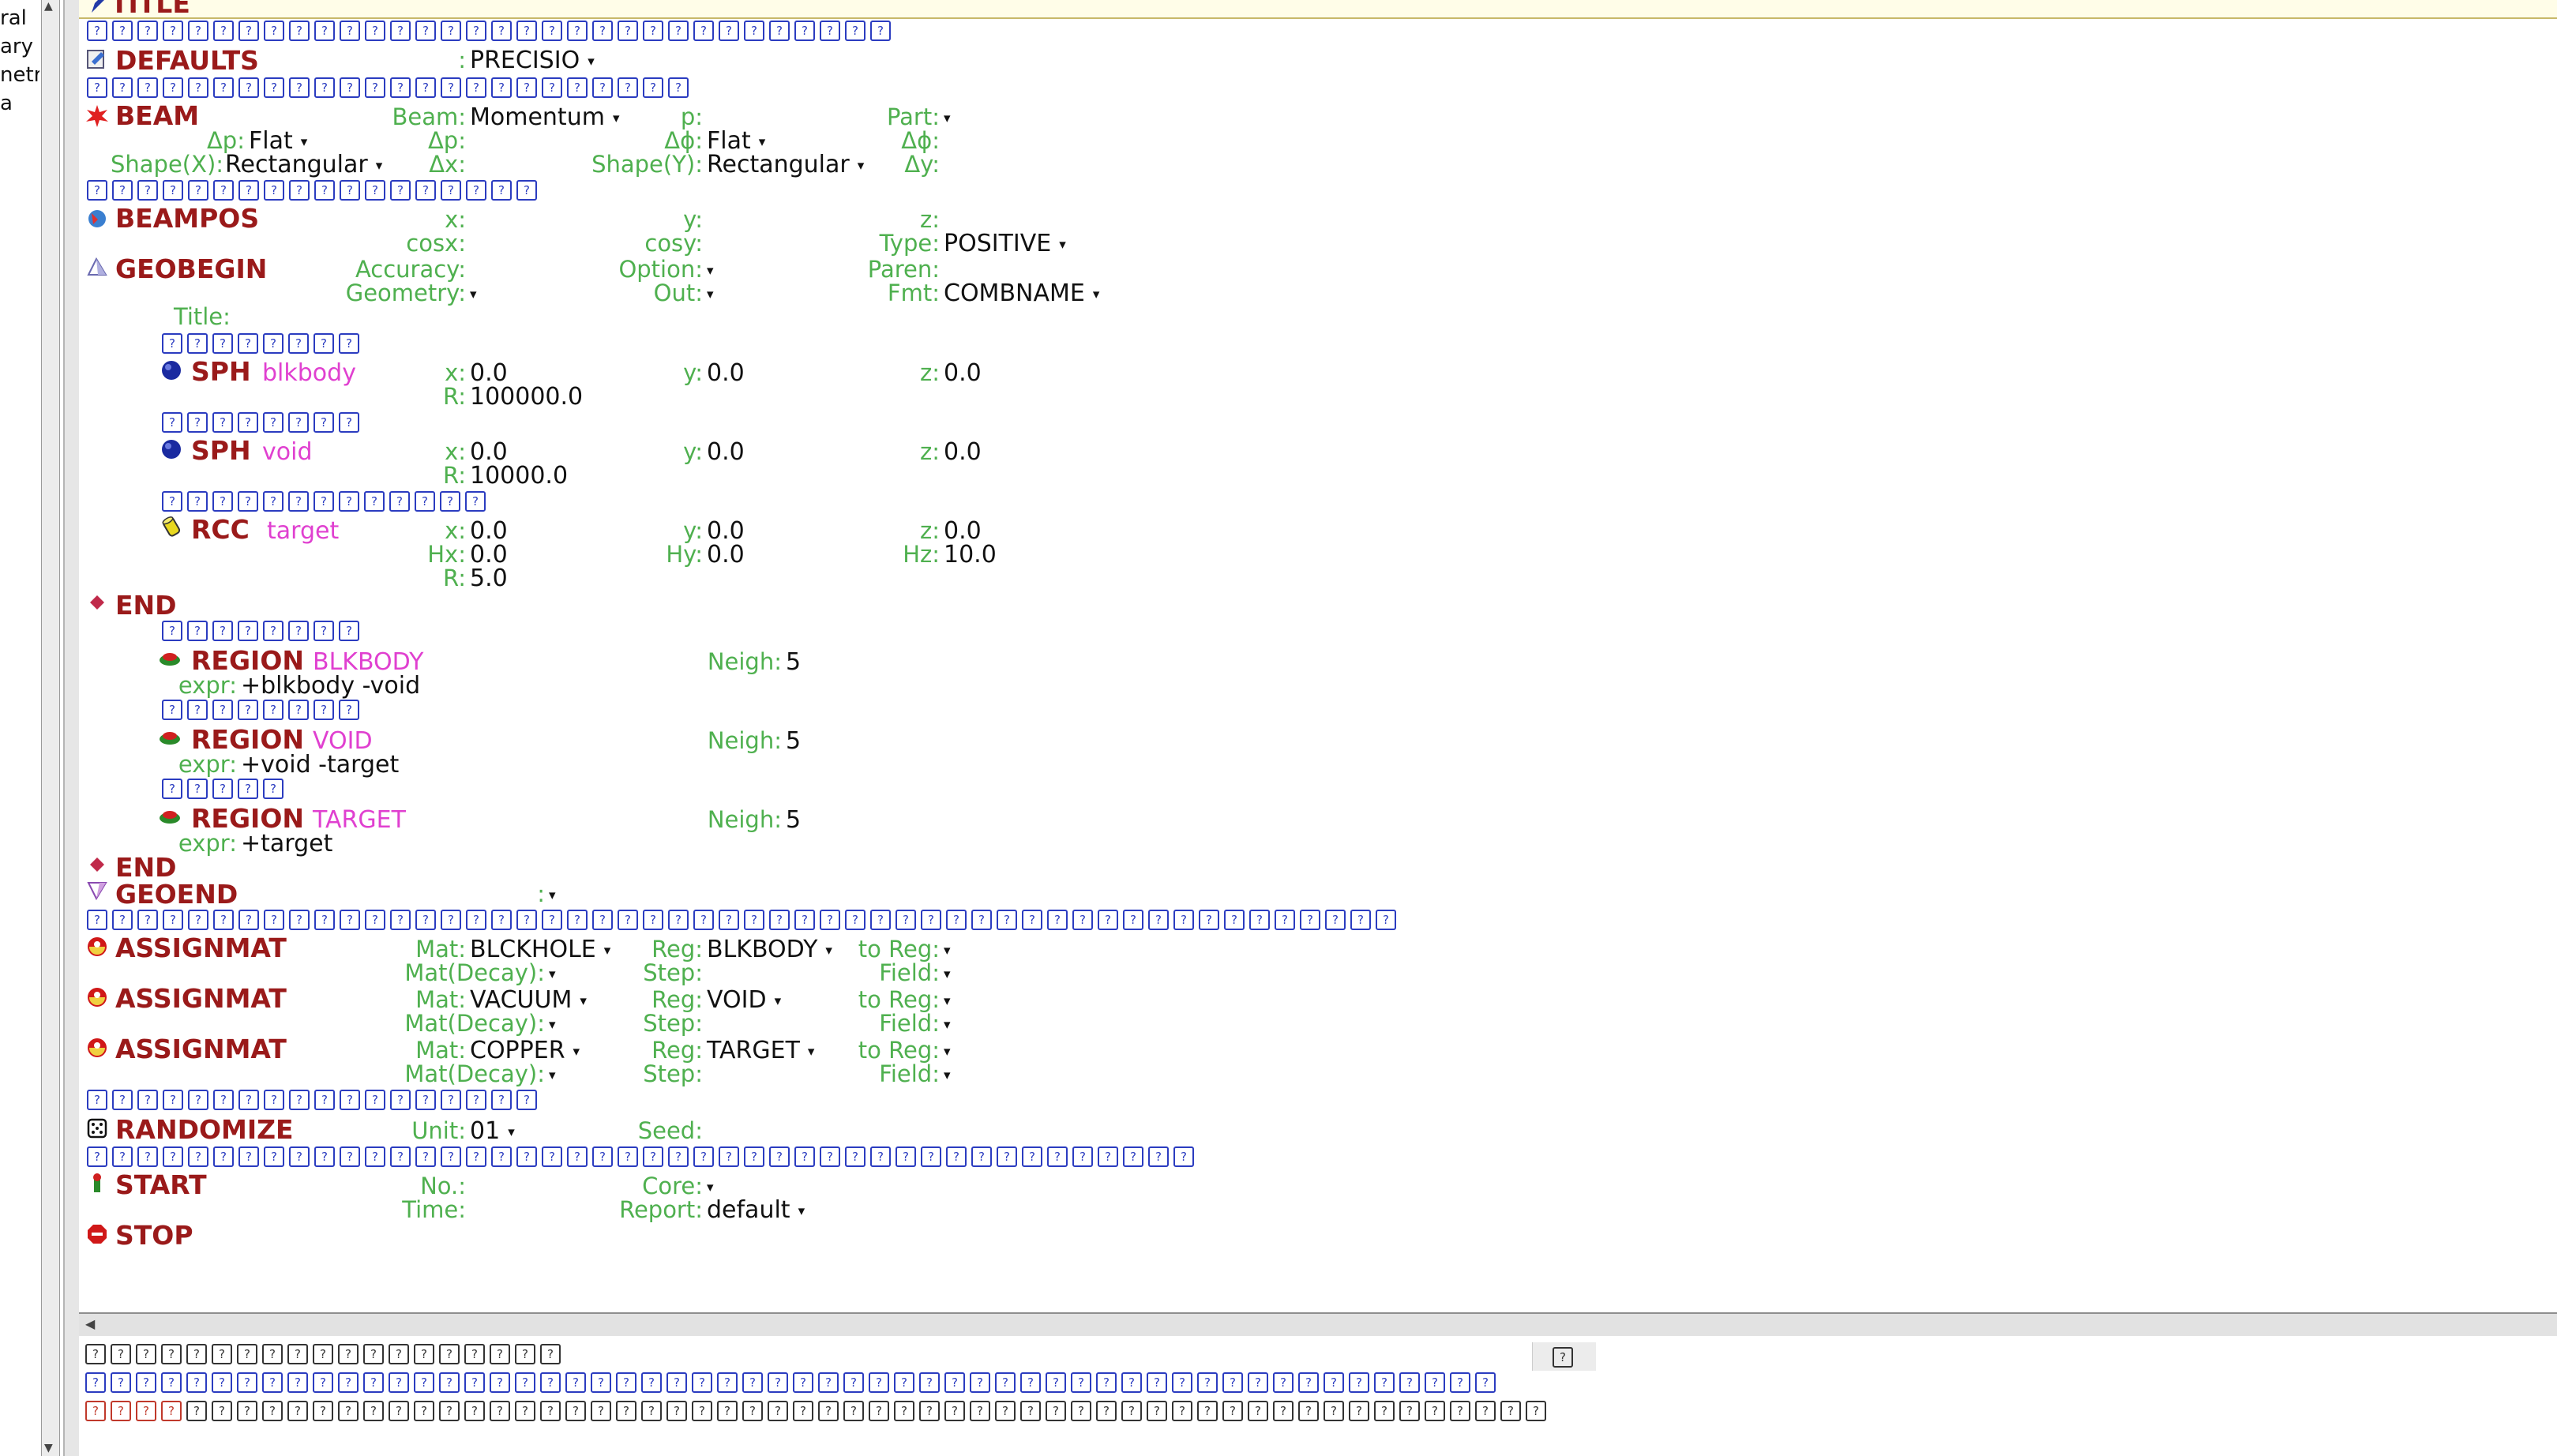  Describe the element at coordinates (225, 790) in the screenshot. I see `comment-row: ?????` at that location.